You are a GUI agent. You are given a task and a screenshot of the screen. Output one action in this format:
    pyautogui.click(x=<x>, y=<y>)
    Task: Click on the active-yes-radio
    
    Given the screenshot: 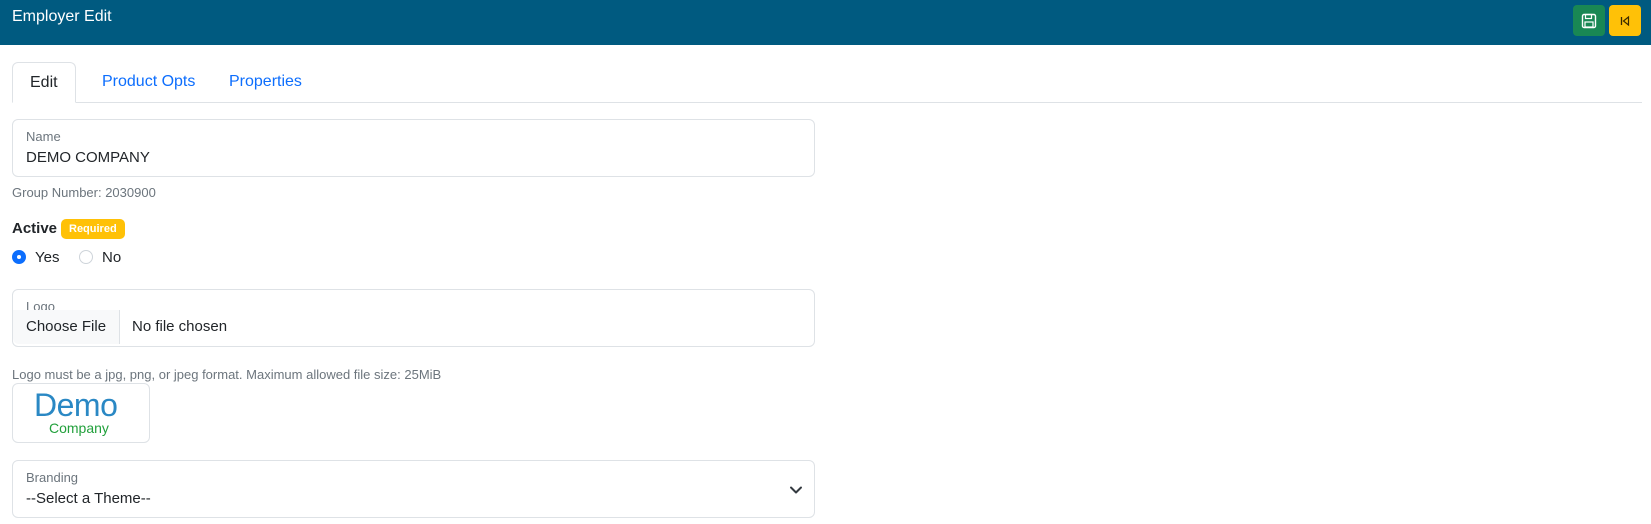 What is the action you would take?
    pyautogui.click(x=19, y=257)
    